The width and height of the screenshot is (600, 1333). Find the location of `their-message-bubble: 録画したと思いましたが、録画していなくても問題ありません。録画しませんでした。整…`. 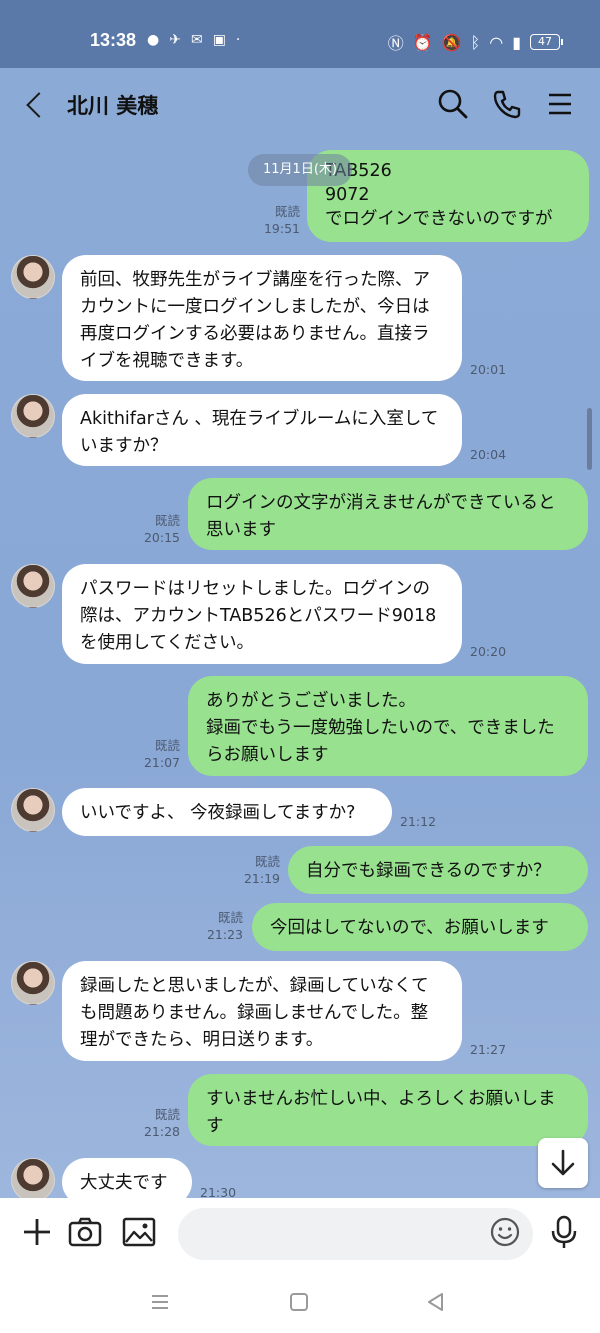

their-message-bubble: 録画したと思いましたが、録画していなくても問題ありません。録画しませんでした。整… is located at coordinates (262, 1011).